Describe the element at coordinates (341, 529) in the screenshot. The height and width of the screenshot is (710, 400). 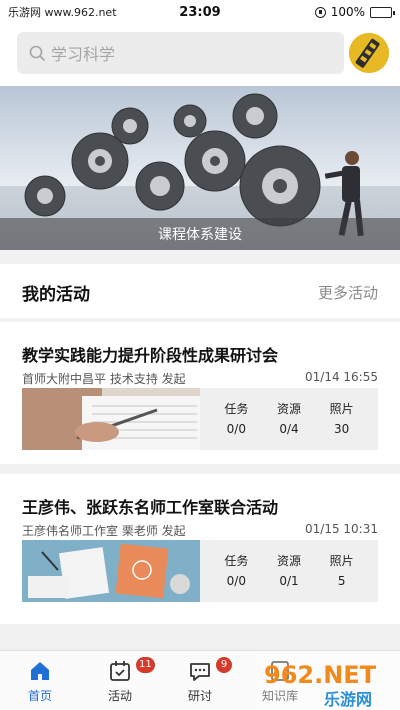
I see `activity-date: 01/15 10:31` at that location.